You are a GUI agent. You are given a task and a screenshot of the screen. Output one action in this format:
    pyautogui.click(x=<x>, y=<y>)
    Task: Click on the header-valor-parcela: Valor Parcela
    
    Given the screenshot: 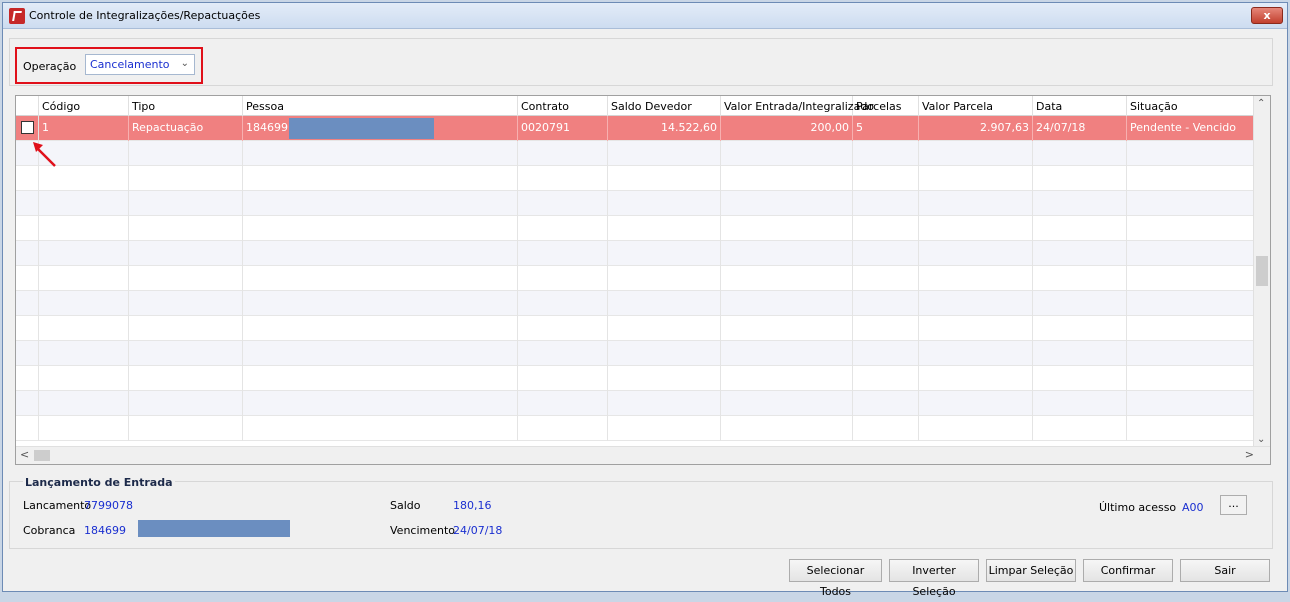 What is the action you would take?
    pyautogui.click(x=976, y=106)
    